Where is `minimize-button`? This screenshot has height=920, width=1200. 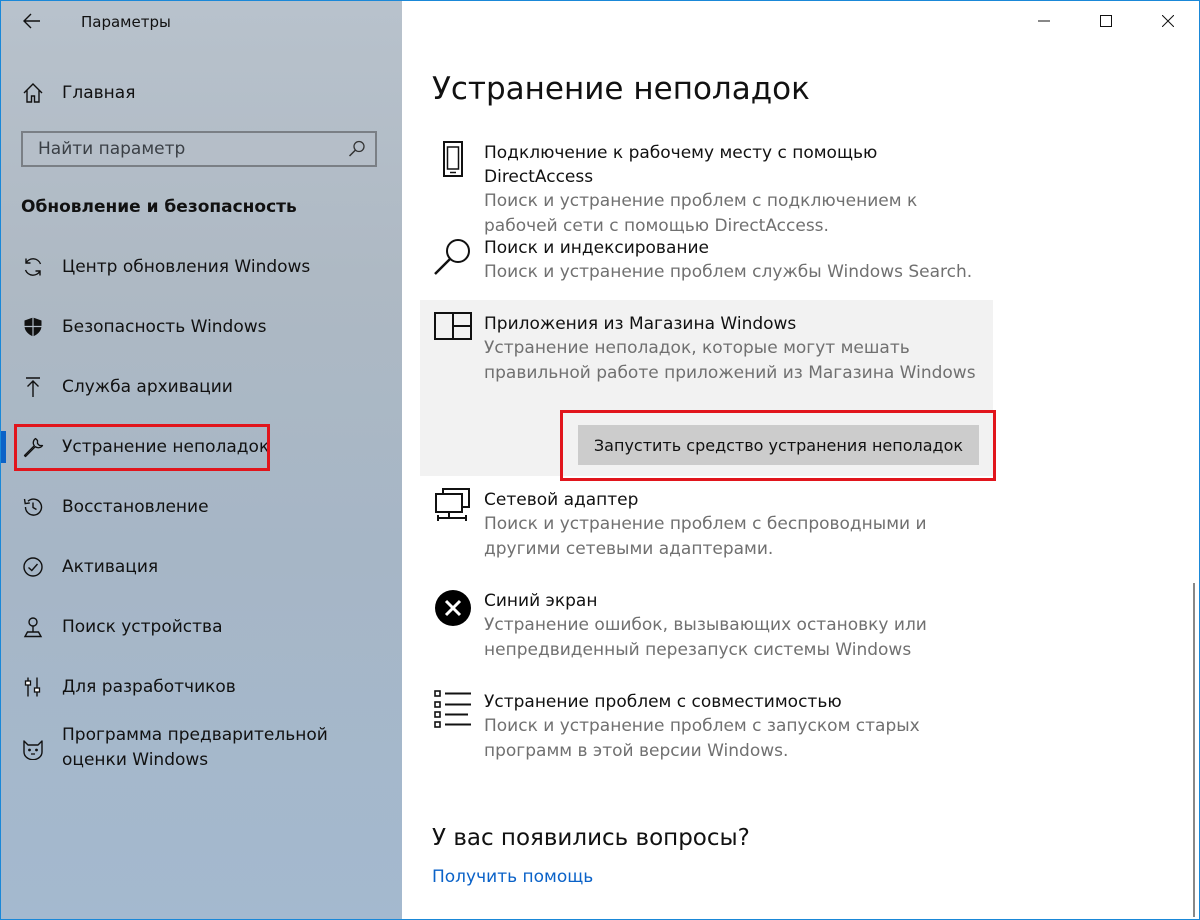
minimize-button is located at coordinates (1044, 21).